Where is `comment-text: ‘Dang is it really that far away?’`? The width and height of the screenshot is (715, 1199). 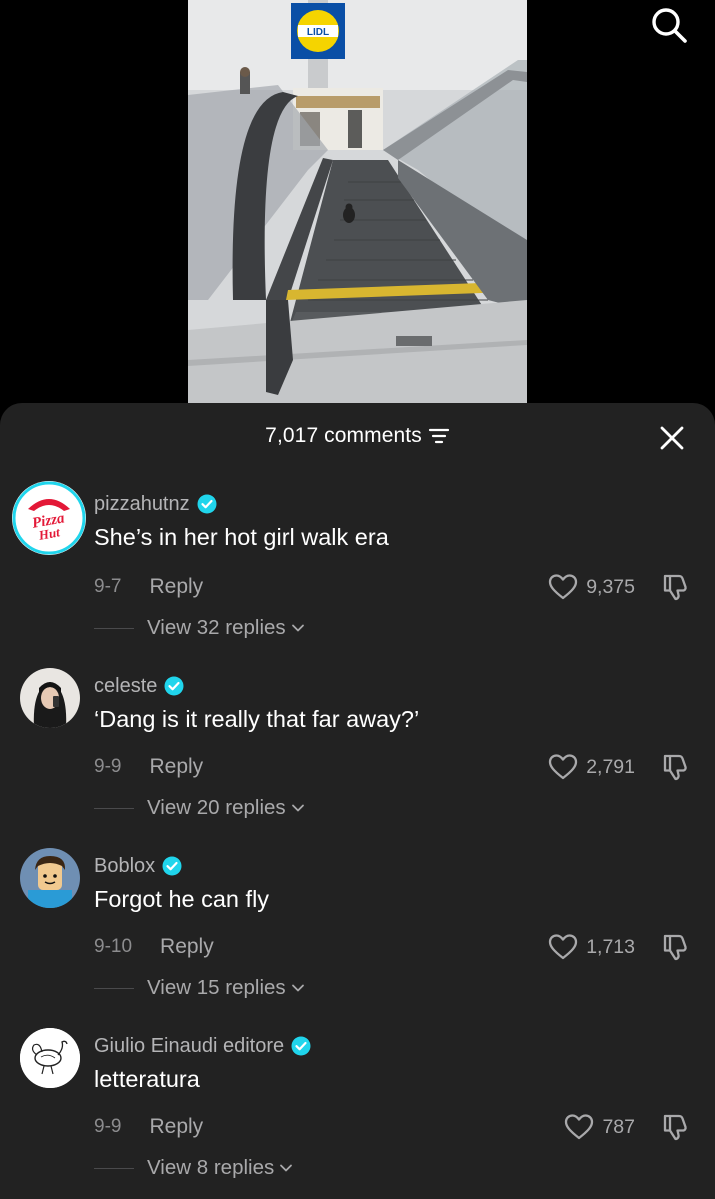
comment-text: ‘Dang is it really that far away?’ is located at coordinates (257, 719).